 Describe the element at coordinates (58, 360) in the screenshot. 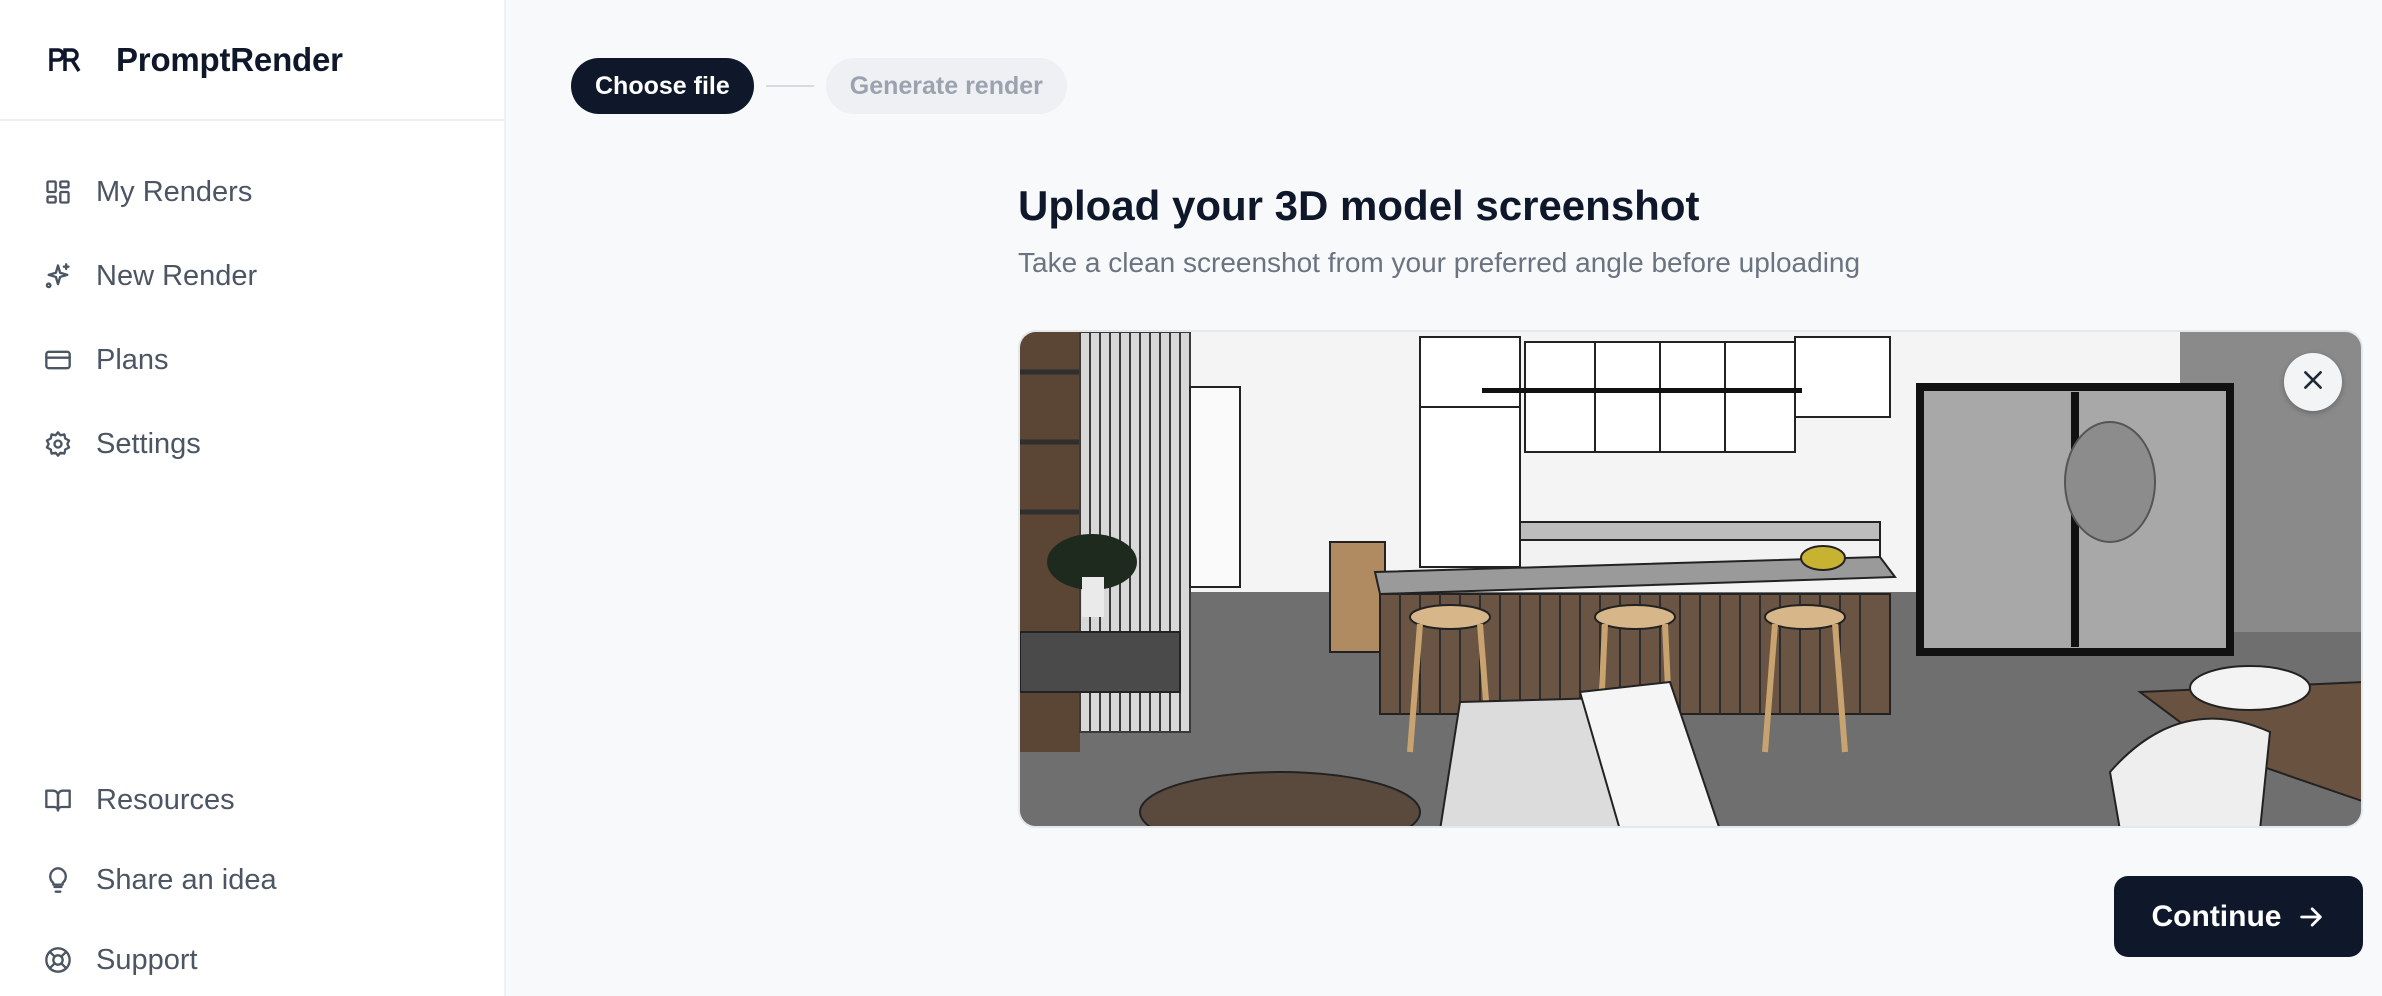

I see `credit-card-icon` at that location.